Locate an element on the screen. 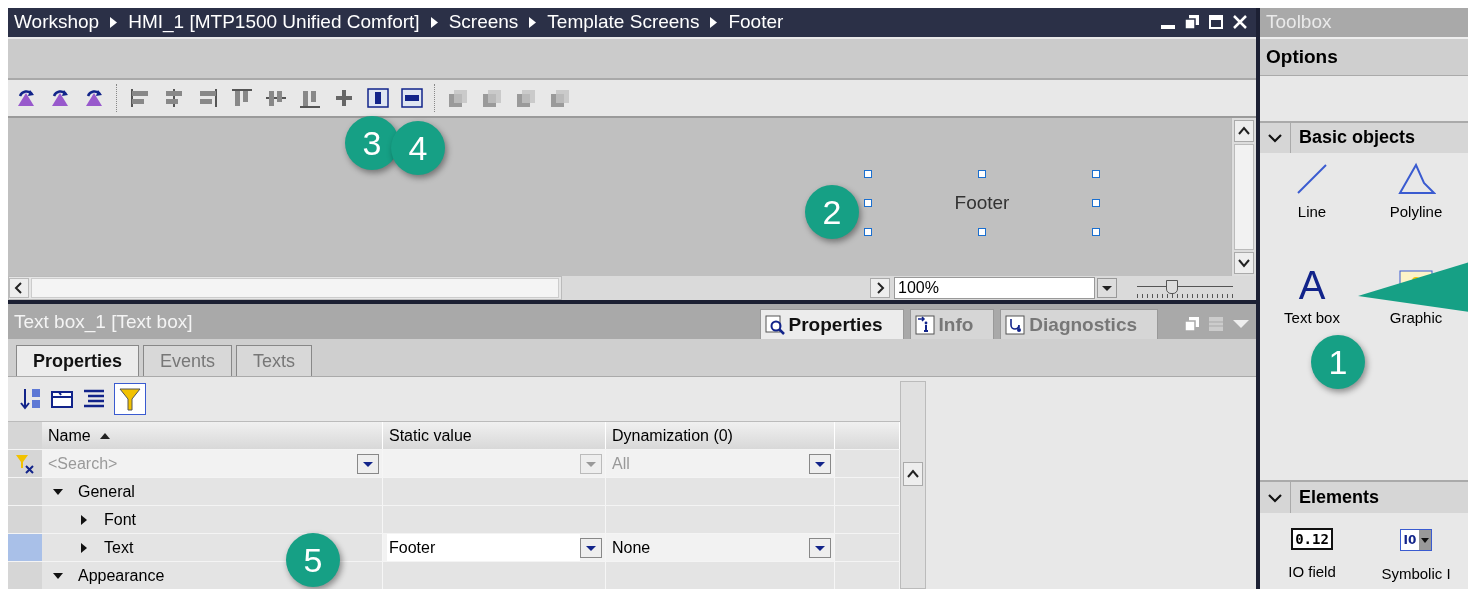  static-value-field: Footer is located at coordinates (483, 547).